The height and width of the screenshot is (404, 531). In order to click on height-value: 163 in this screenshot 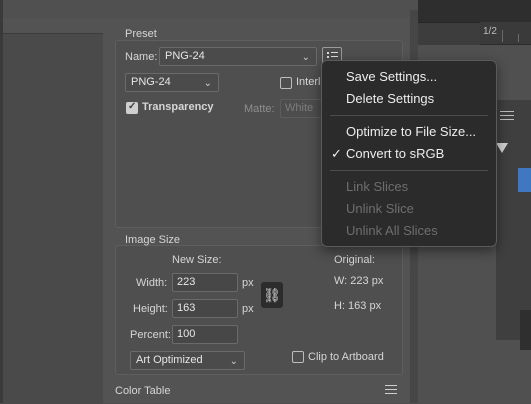, I will do `click(186, 308)`.